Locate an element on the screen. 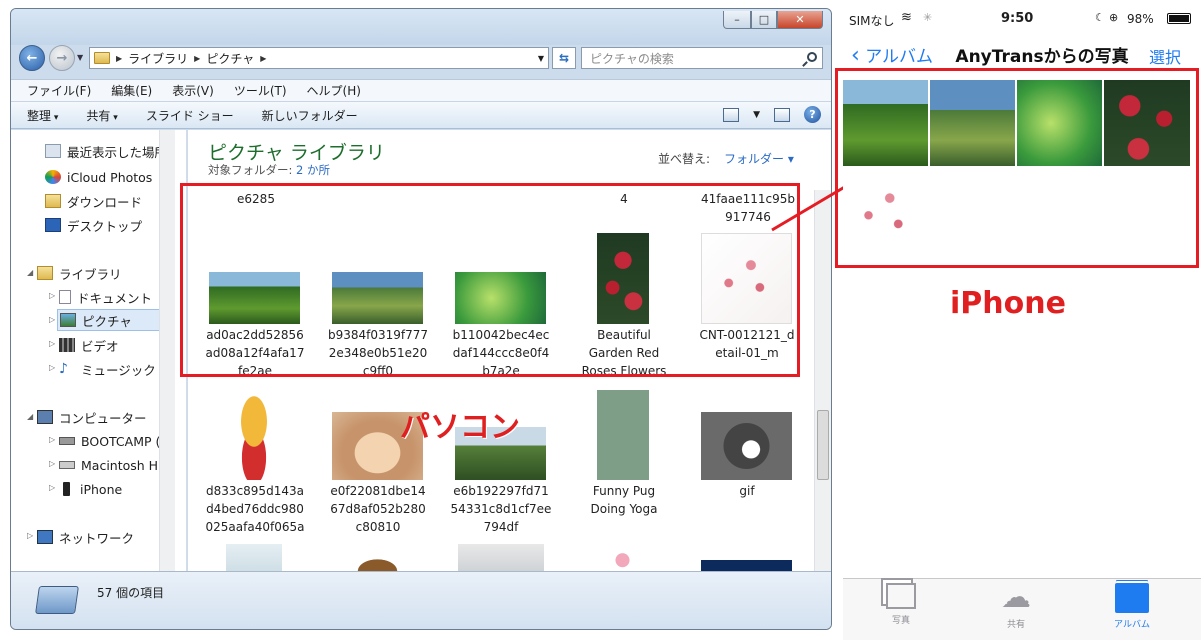 The height and width of the screenshot is (640, 1201). locations-link: 2 か所 is located at coordinates (313, 170).